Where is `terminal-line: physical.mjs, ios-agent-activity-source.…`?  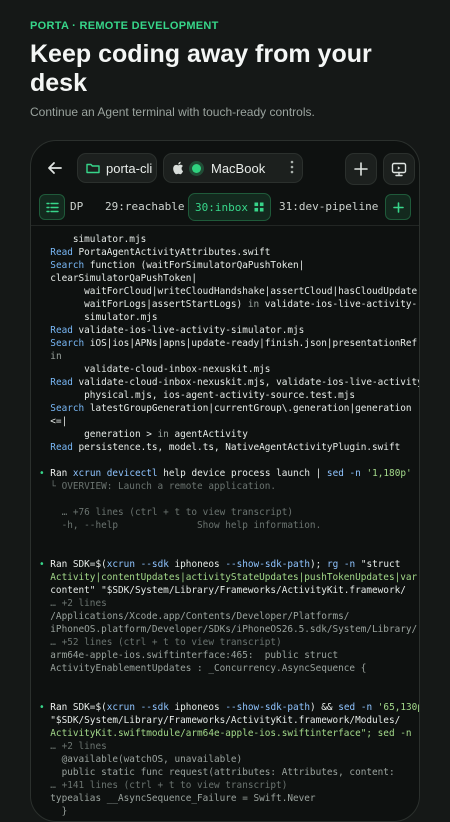 terminal-line: physical.mjs, ios-agent-activity-source.… is located at coordinates (197, 395).